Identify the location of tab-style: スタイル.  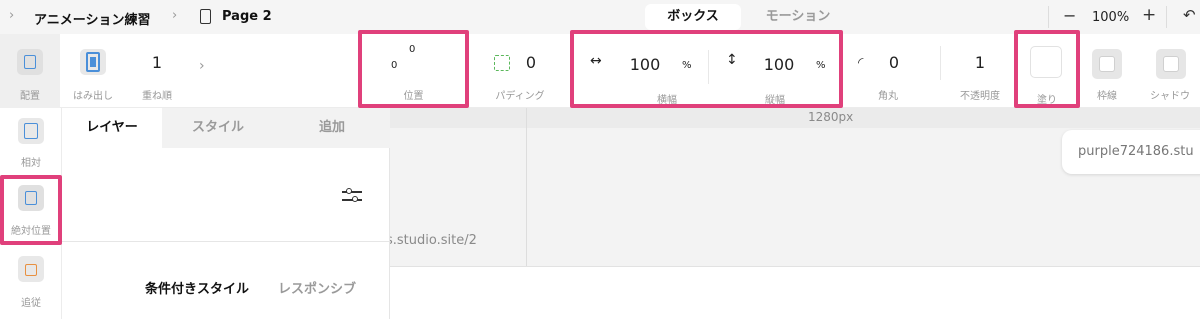
(218, 128).